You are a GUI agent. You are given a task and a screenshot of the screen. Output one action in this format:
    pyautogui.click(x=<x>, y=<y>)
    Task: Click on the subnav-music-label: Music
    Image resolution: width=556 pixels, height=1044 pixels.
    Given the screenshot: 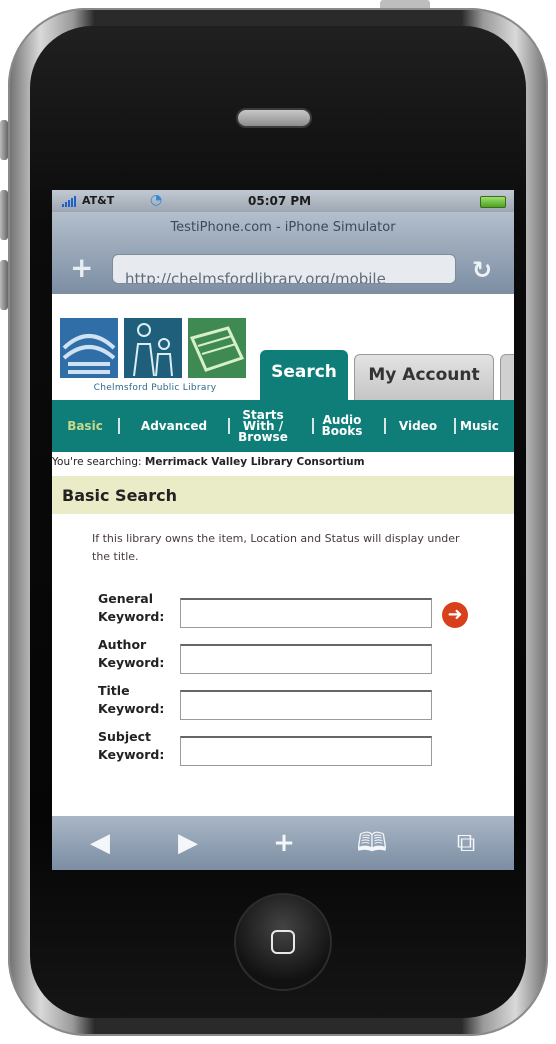 What is the action you would take?
    pyautogui.click(x=479, y=425)
    